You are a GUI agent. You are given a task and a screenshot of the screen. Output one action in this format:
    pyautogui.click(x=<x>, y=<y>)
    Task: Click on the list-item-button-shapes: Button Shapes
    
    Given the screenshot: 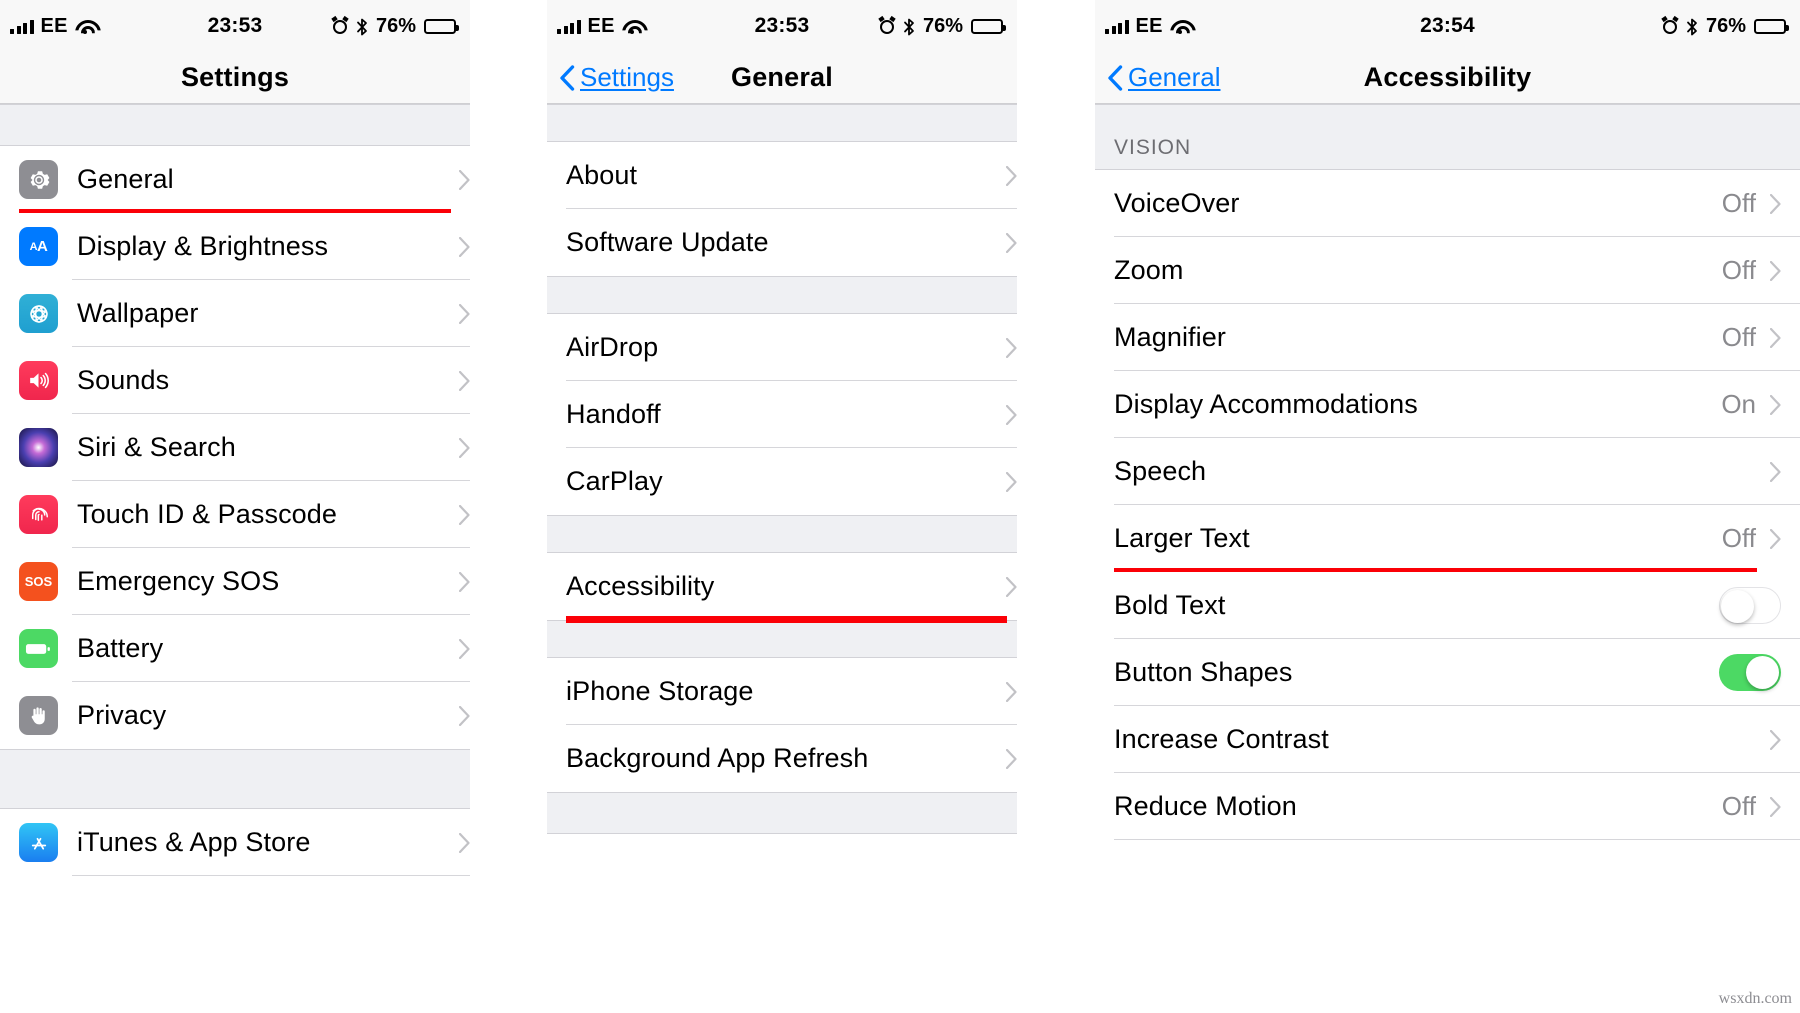 What is the action you would take?
    pyautogui.click(x=1447, y=672)
    